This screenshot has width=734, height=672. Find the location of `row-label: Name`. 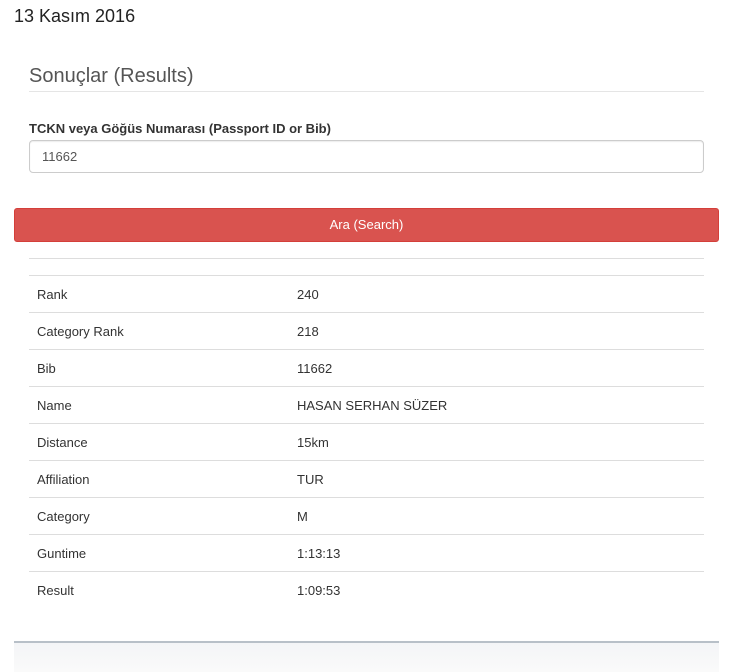

row-label: Name is located at coordinates (159, 405).